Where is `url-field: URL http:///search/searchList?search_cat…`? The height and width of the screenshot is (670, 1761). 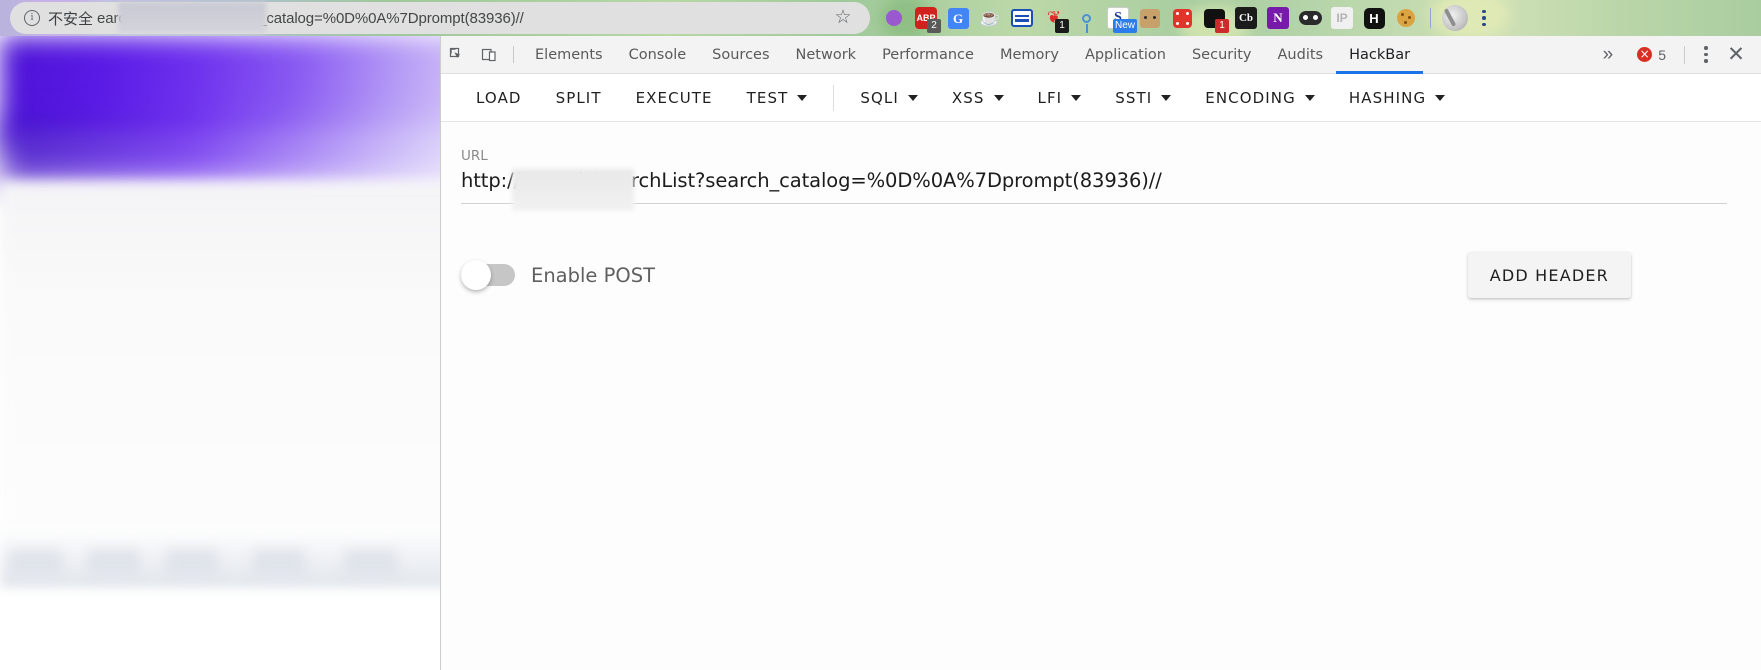 url-field: URL http:///search/searchList?search_cat… is located at coordinates (1101, 179).